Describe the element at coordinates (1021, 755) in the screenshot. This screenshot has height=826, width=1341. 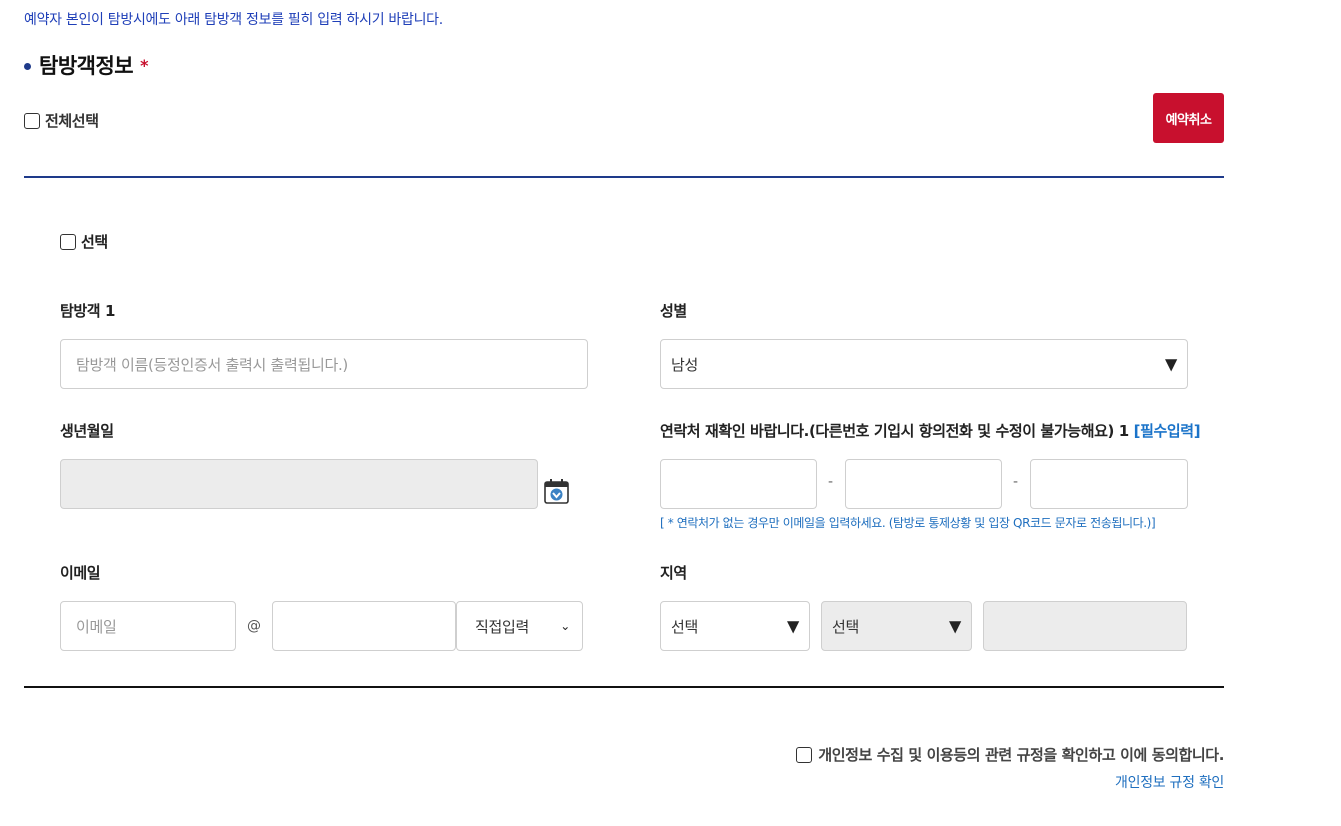
I see `agreement-label: 개인정보 수집 및 이용등의 관련 규정을 확인하고 이에 동의합니다.` at that location.